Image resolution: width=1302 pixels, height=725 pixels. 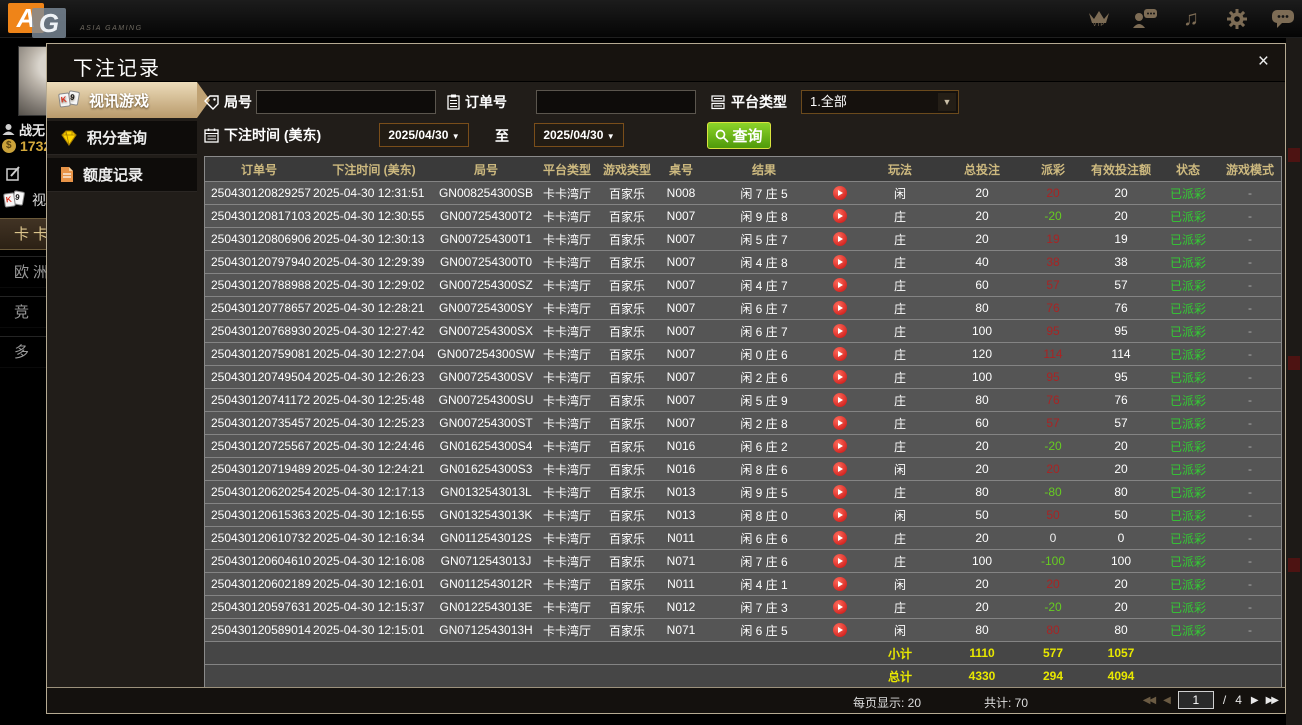 I want to click on hall-item-jingmi: 竞, so click(x=23, y=312).